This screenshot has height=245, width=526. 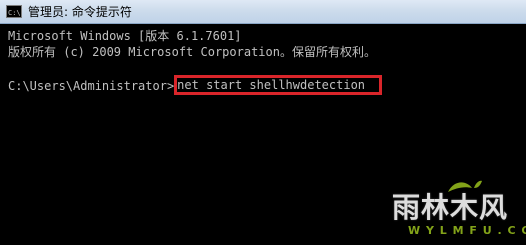 I want to click on watermark-logo: 雨林木风 W Y L M F U . C O M, so click(x=456, y=210).